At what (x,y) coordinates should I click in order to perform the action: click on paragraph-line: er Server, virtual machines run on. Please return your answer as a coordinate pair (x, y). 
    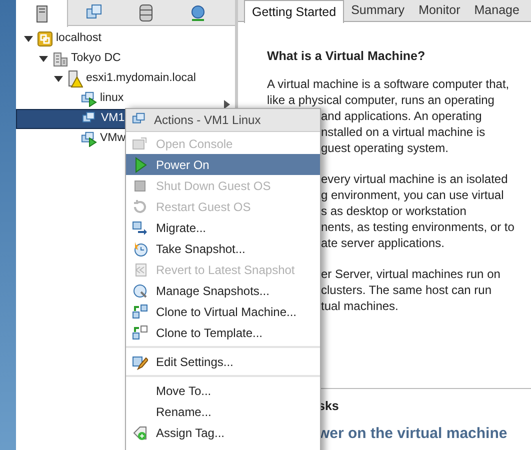
    Looking at the image, I should click on (410, 274).